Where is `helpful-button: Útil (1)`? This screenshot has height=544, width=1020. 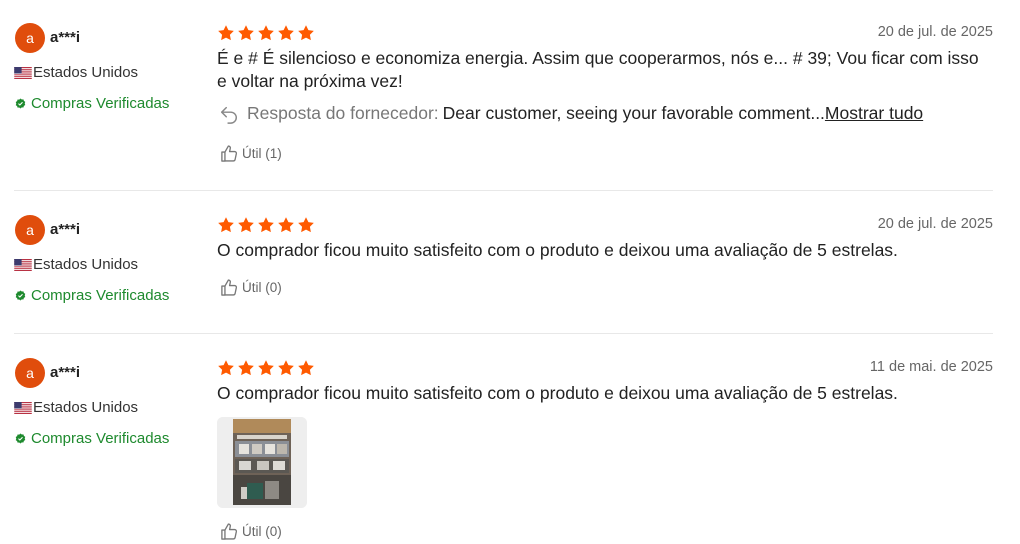
helpful-button: Útil (1) is located at coordinates (251, 153).